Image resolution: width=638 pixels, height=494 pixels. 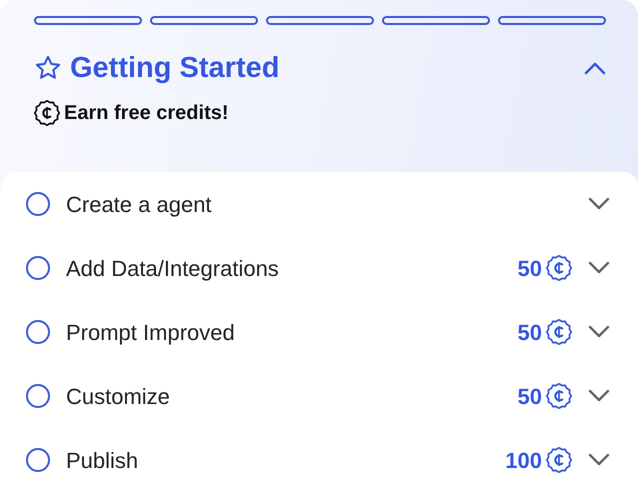 What do you see at coordinates (175, 68) in the screenshot?
I see `section-title: Getting Started` at bounding box center [175, 68].